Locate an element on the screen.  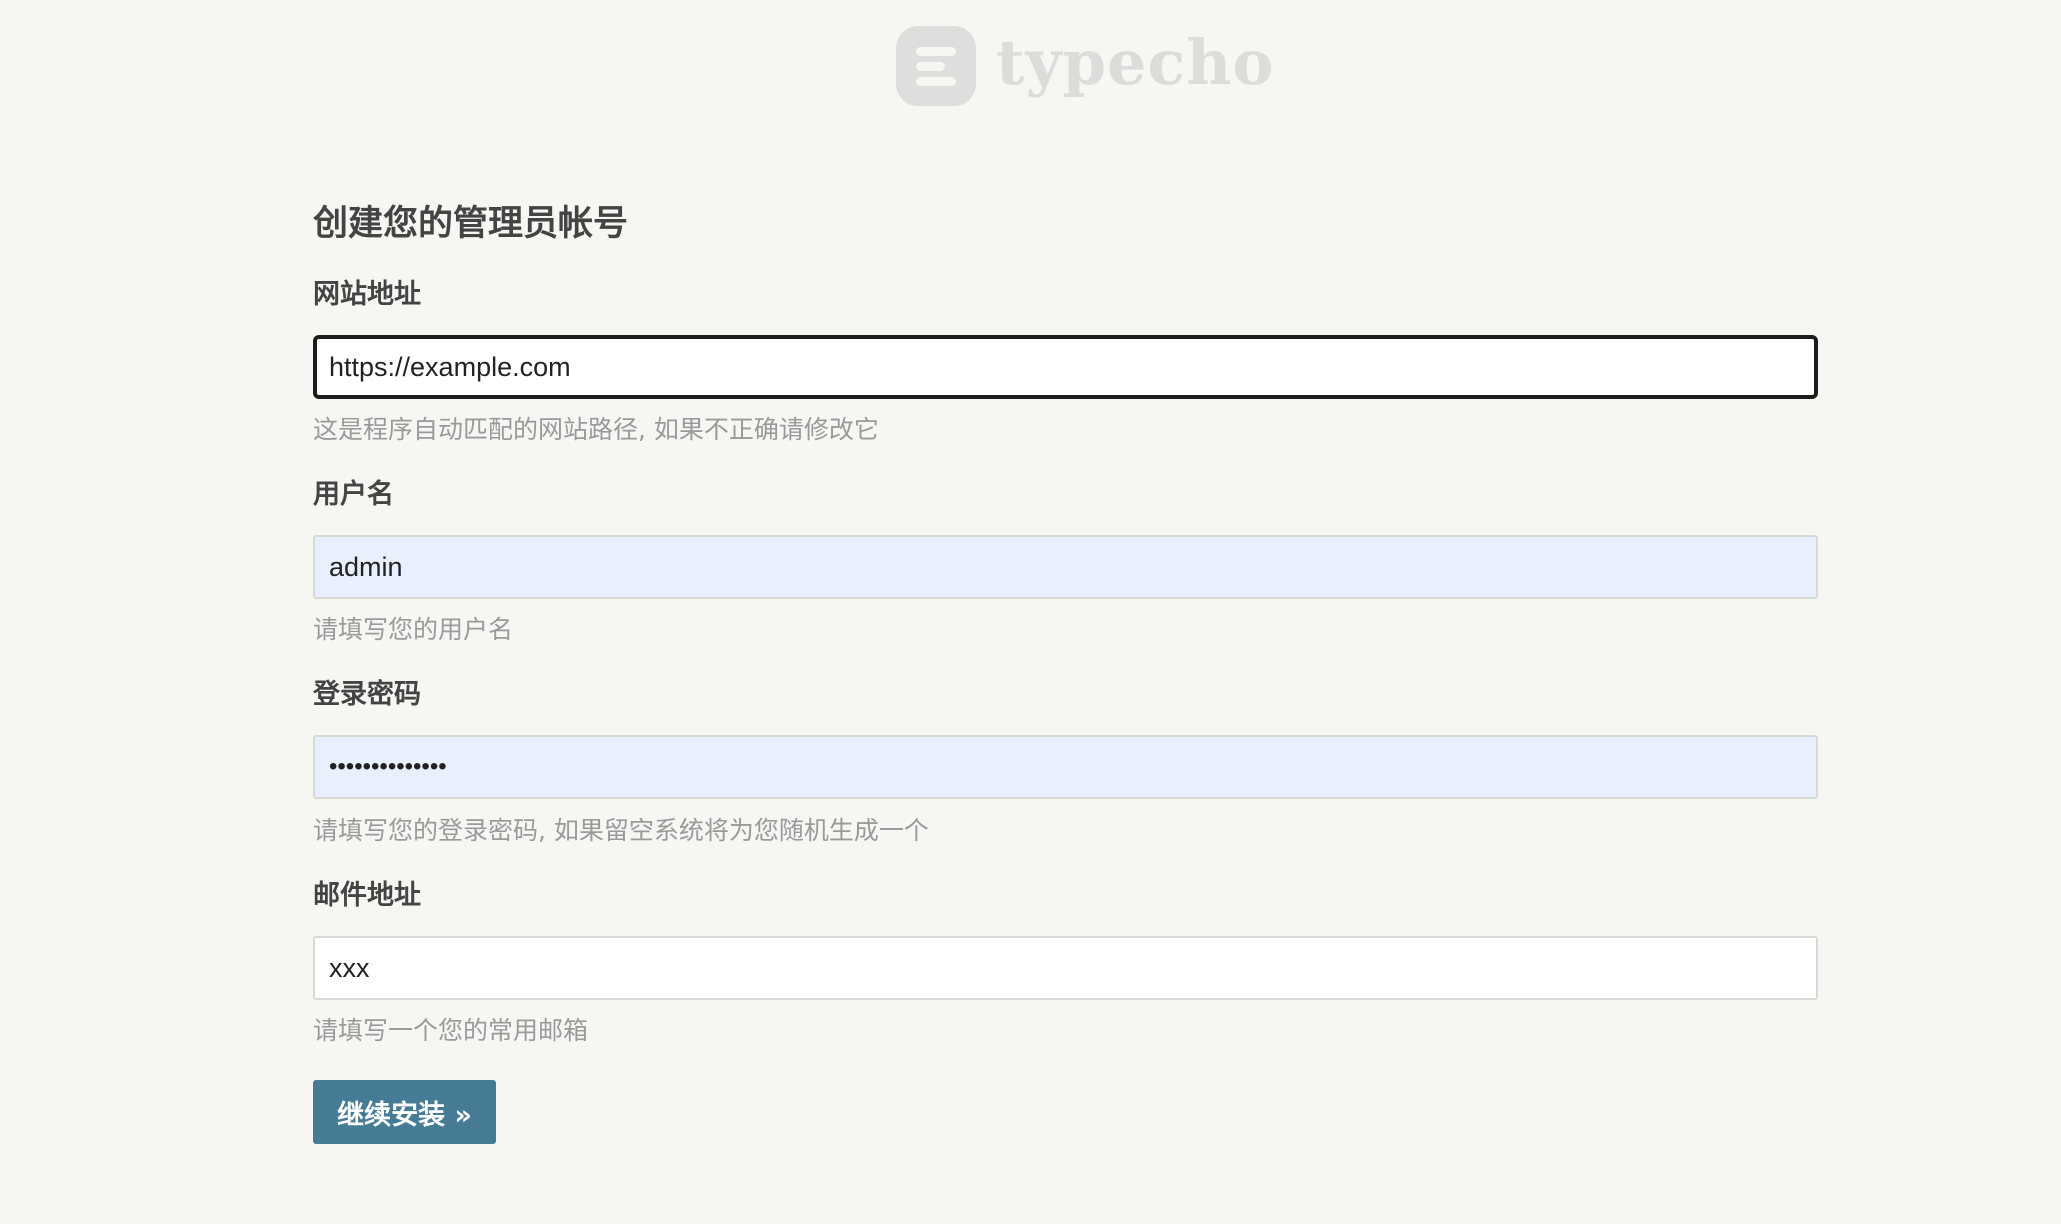
username-field: 用户名 is located at coordinates (1065, 495).